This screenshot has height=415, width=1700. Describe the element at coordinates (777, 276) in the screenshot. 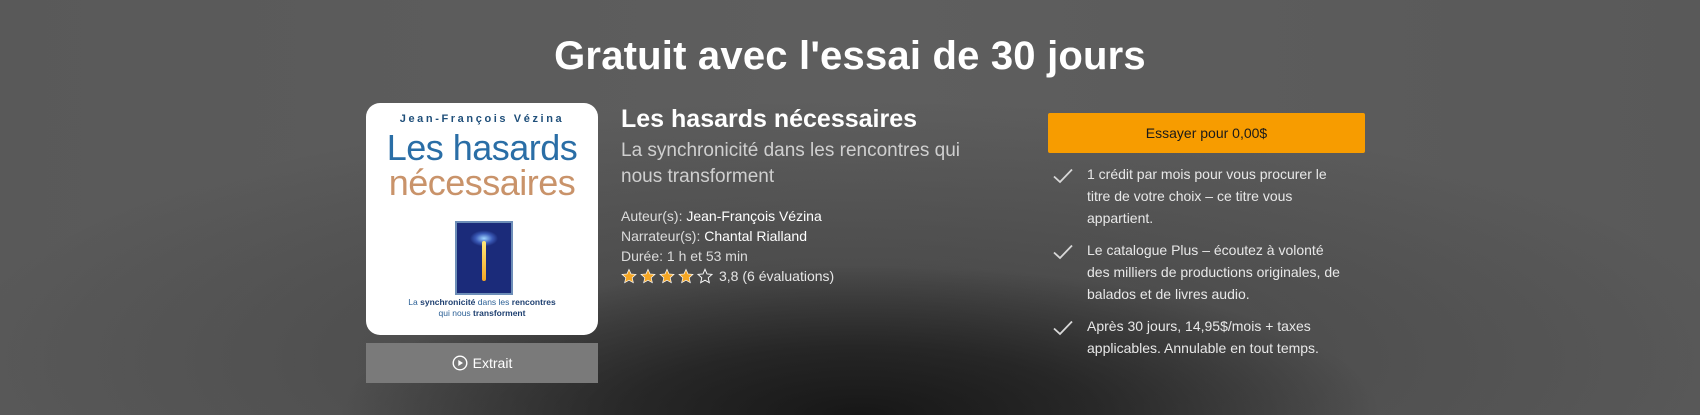

I see `rating-text: 3,8 (6 évaluations)` at that location.